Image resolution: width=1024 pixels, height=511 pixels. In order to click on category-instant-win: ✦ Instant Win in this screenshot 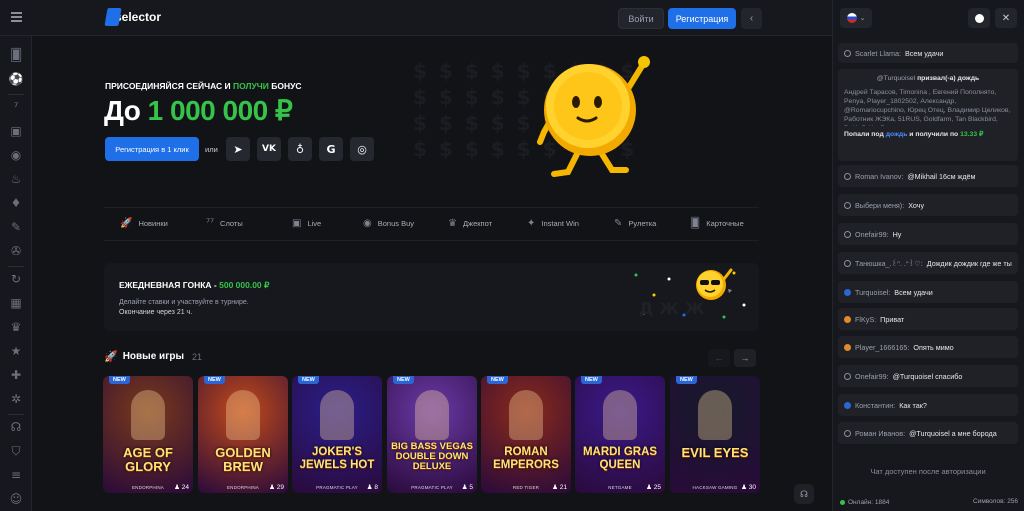, I will do `click(553, 223)`.